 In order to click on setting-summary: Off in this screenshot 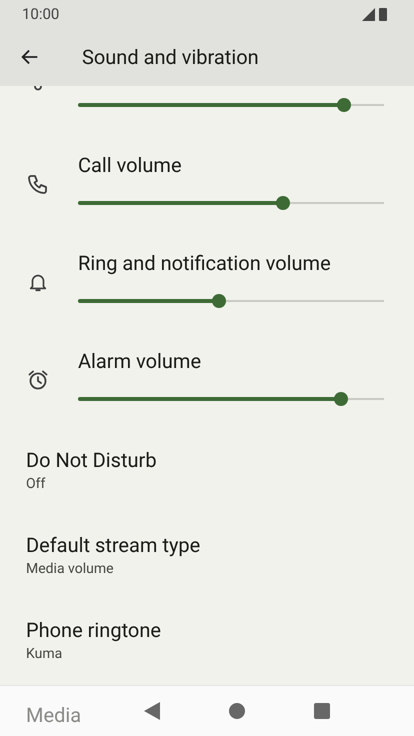, I will do `click(36, 484)`.